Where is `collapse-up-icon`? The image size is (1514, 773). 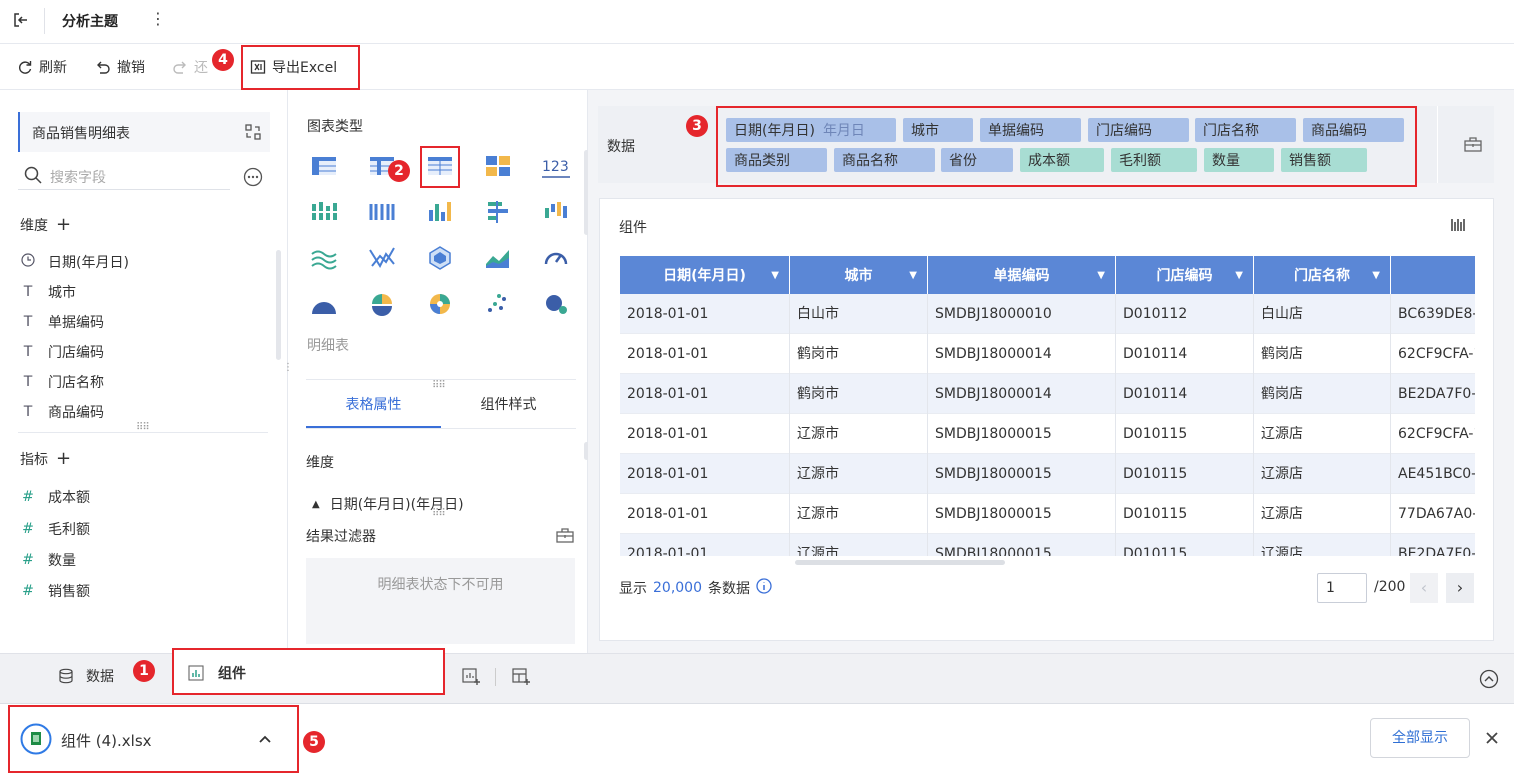 collapse-up-icon is located at coordinates (1489, 681).